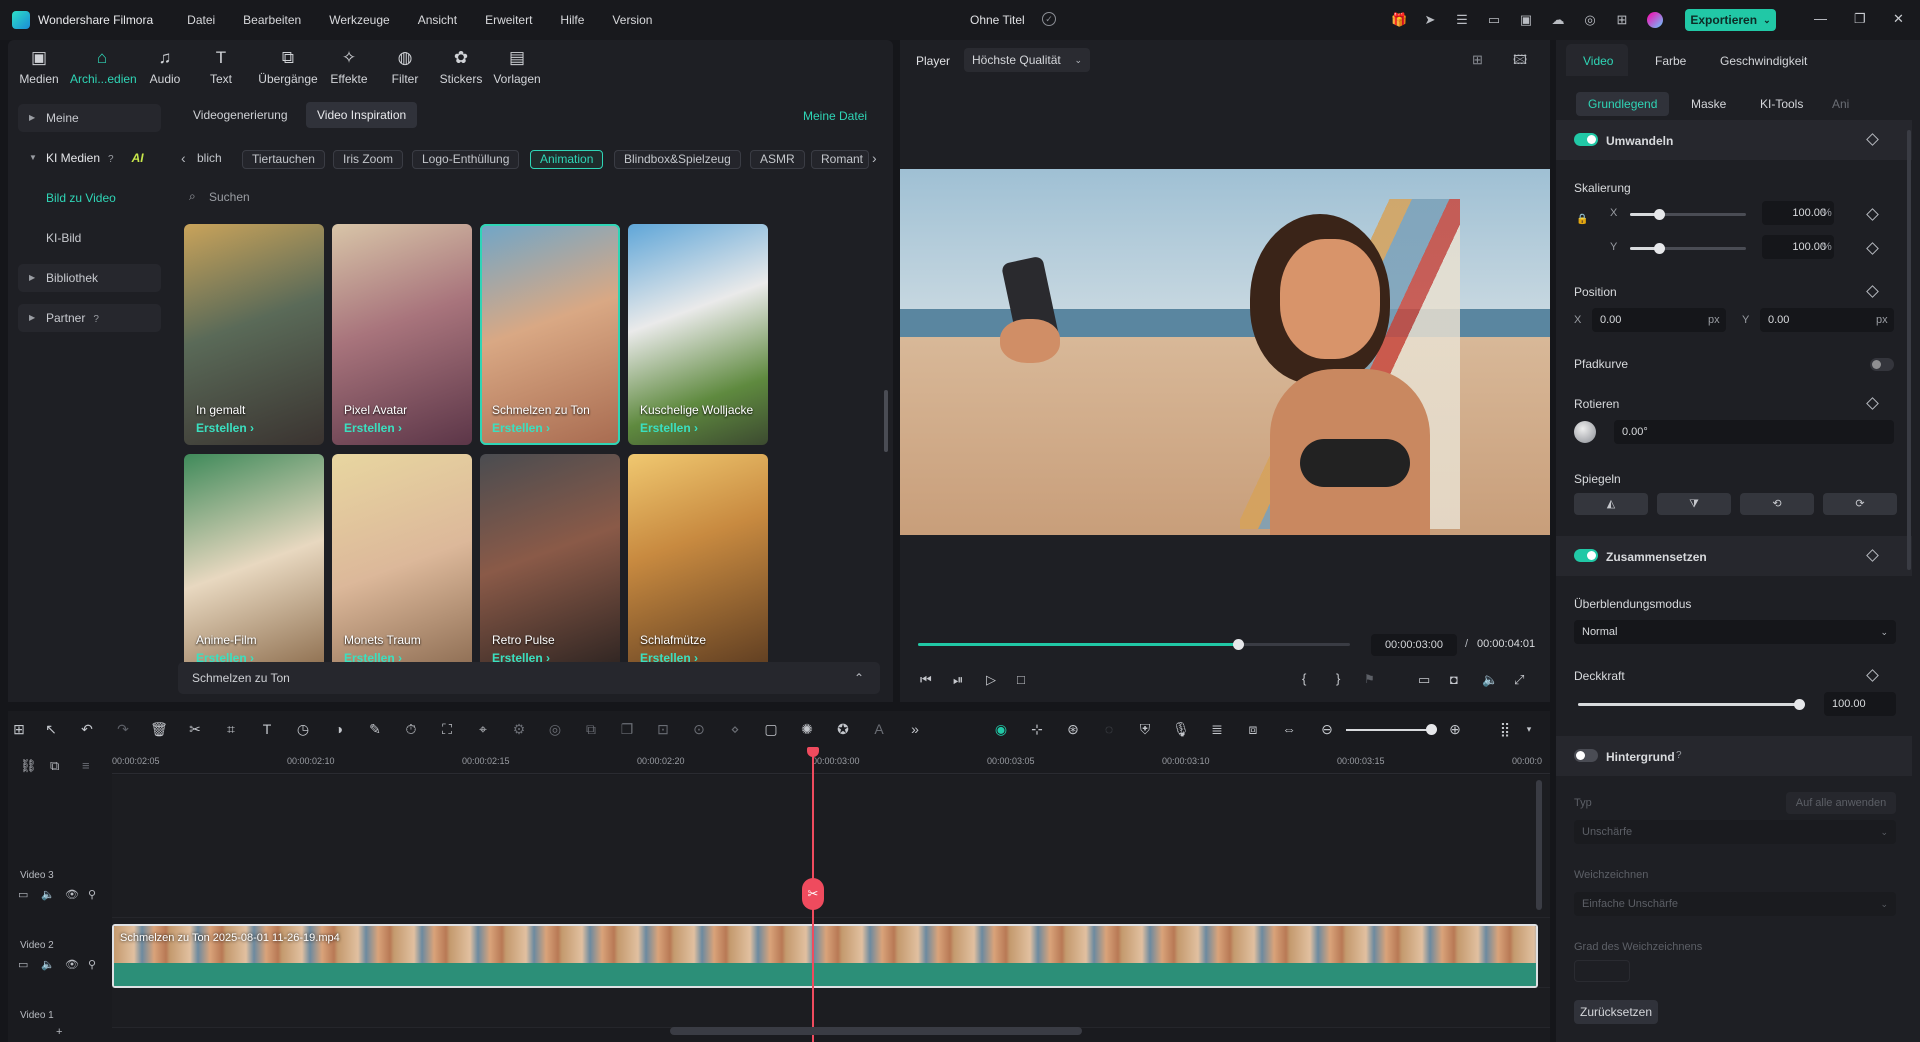 Image resolution: width=1920 pixels, height=1042 pixels. What do you see at coordinates (362, 115) in the screenshot?
I see `tab-video-inspiration: Video Inspiration` at bounding box center [362, 115].